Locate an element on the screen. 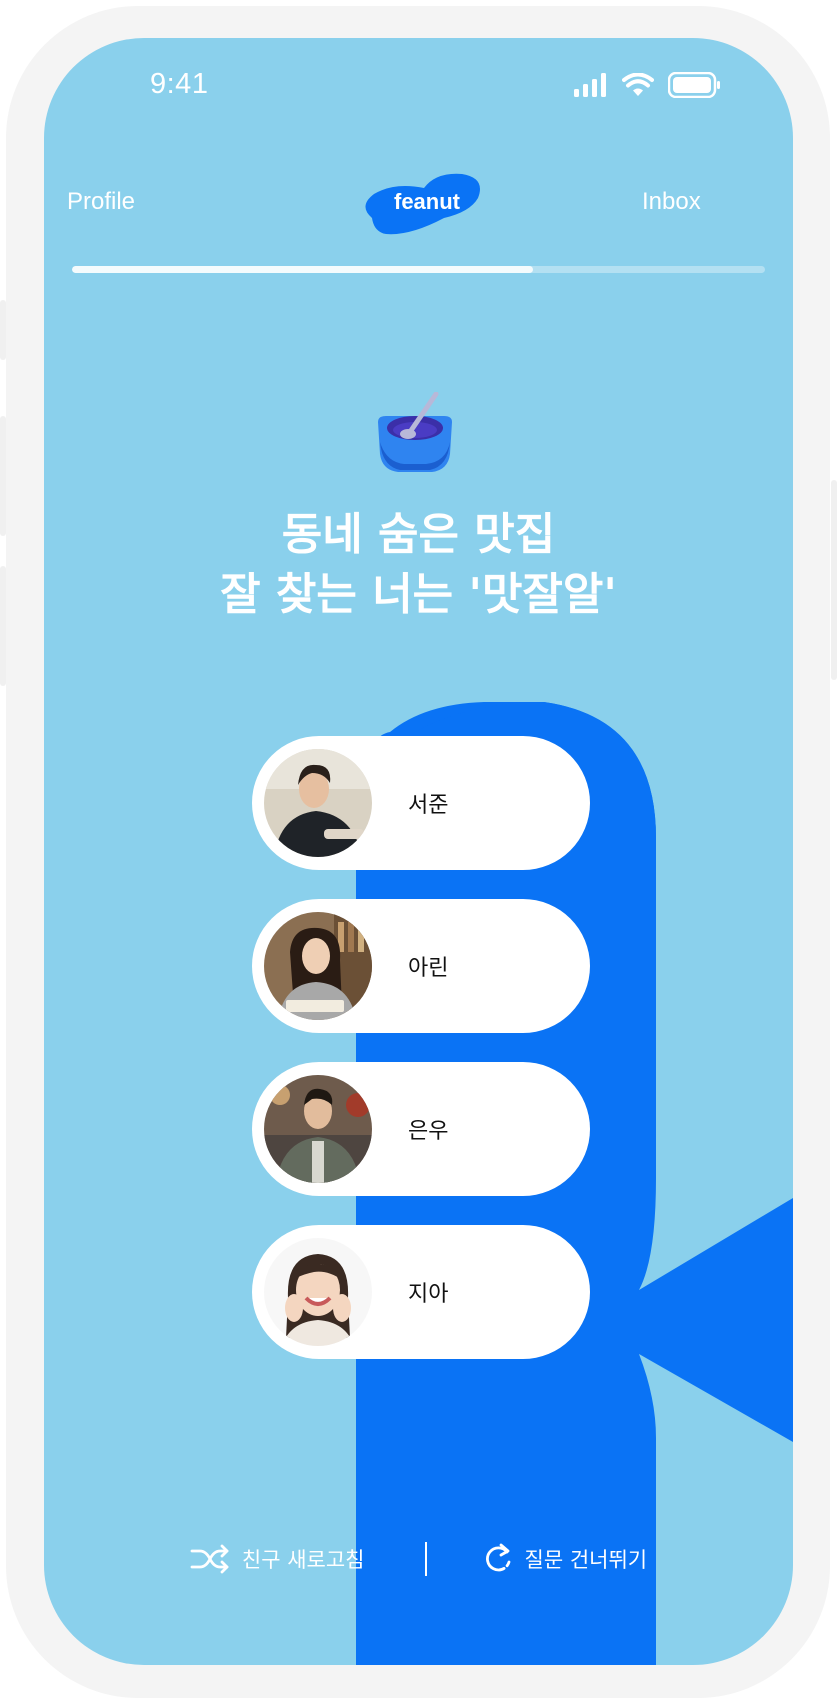 Image resolution: width=837 pixels, height=1704 pixels. progress-bar is located at coordinates (418, 269).